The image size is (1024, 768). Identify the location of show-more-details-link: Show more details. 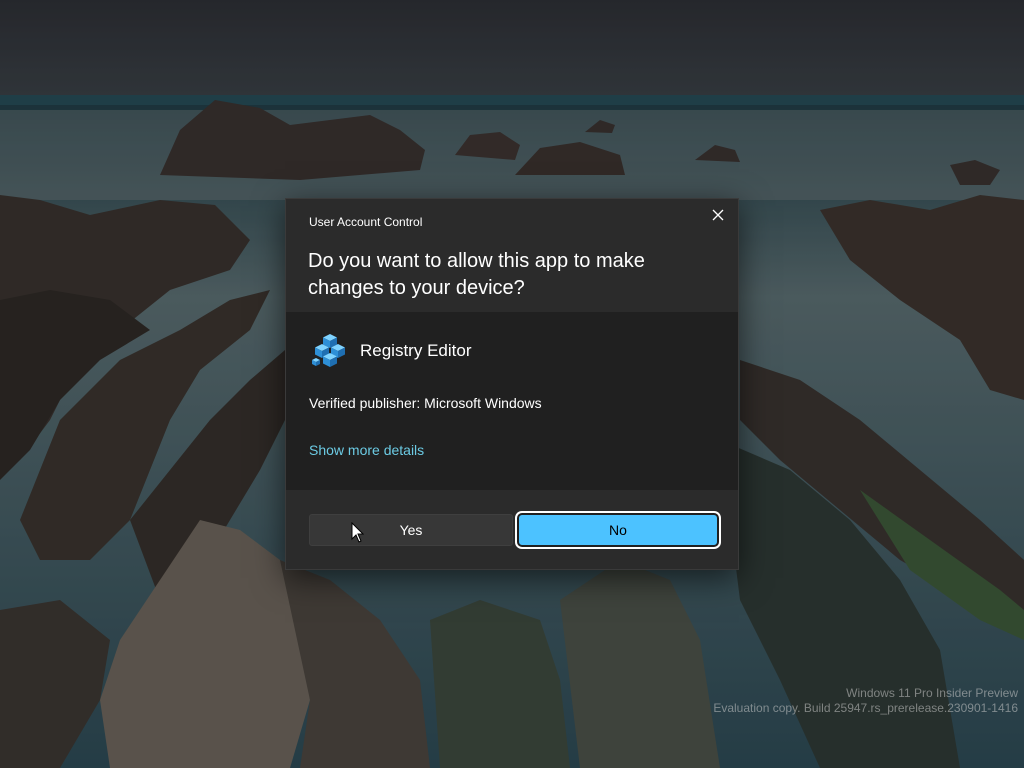
(366, 450).